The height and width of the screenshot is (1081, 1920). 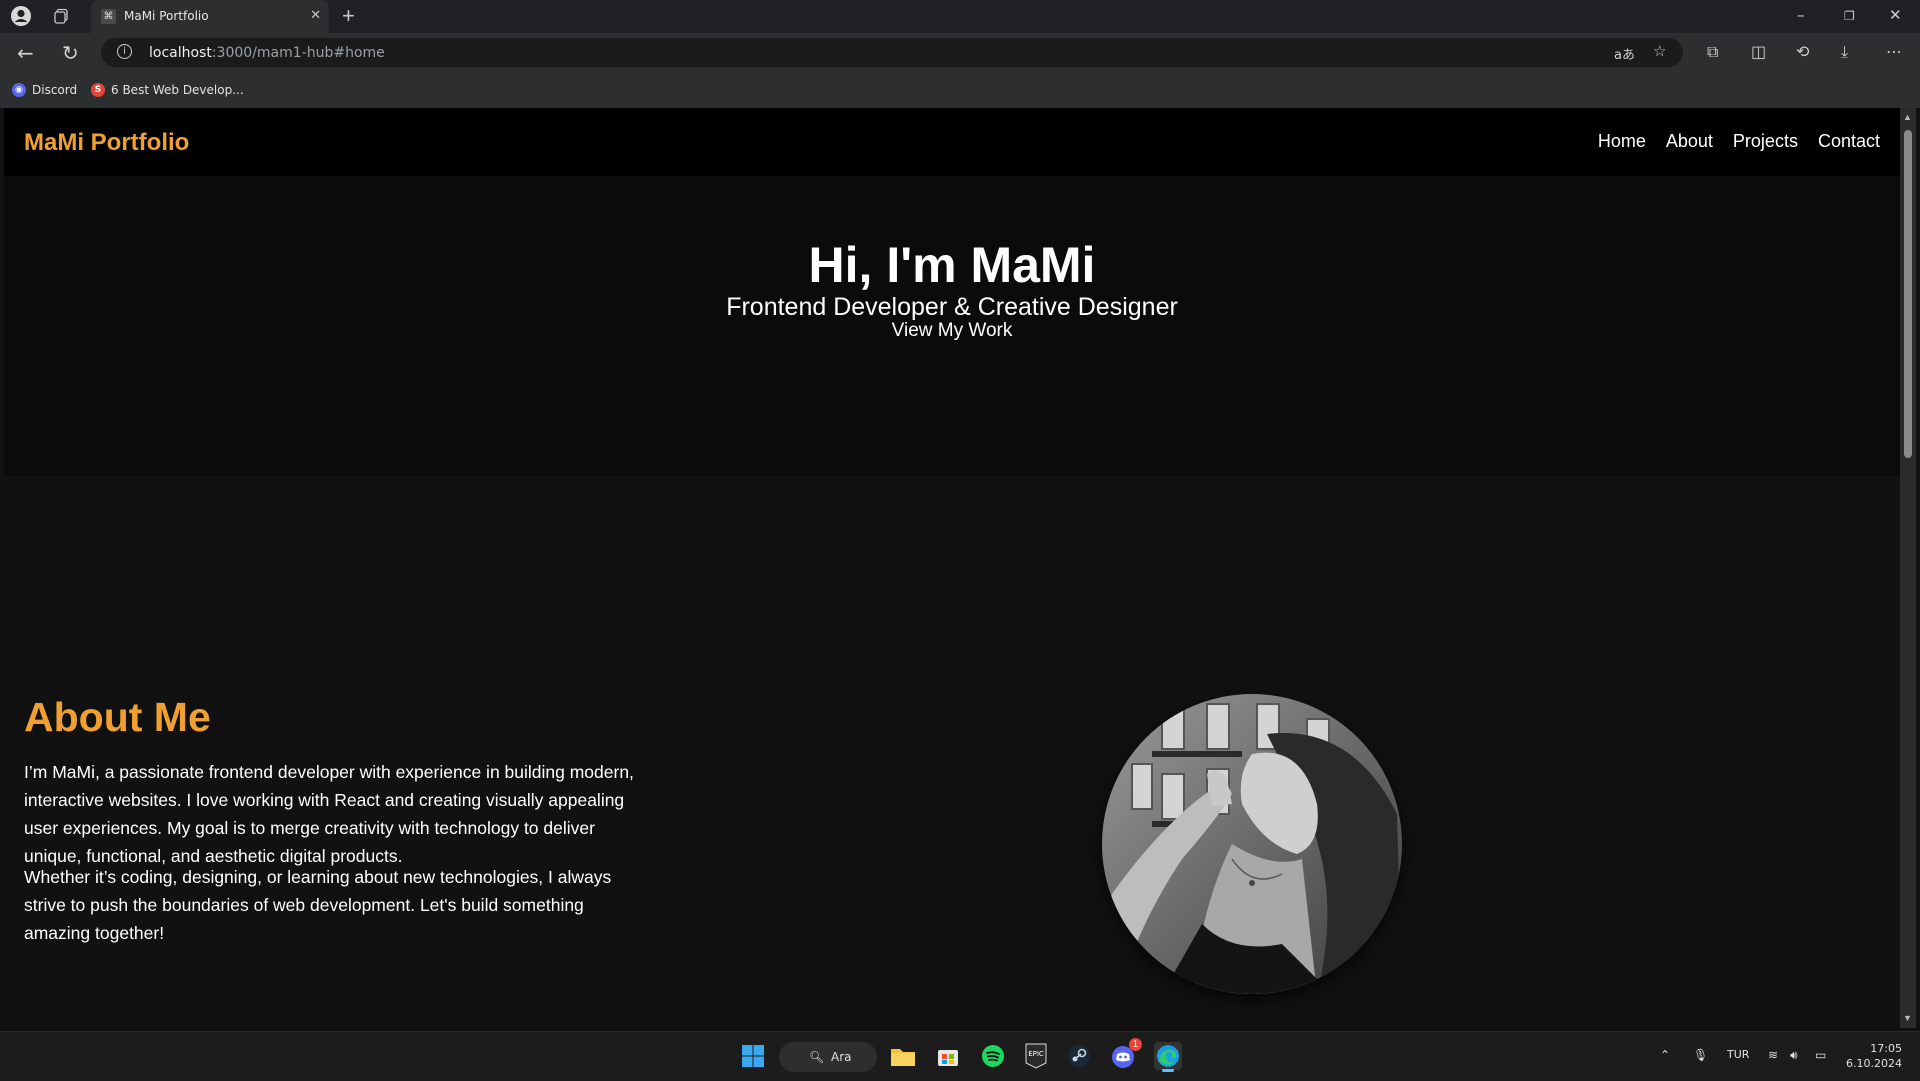 I want to click on view-work-link: View My Work, so click(x=952, y=331).